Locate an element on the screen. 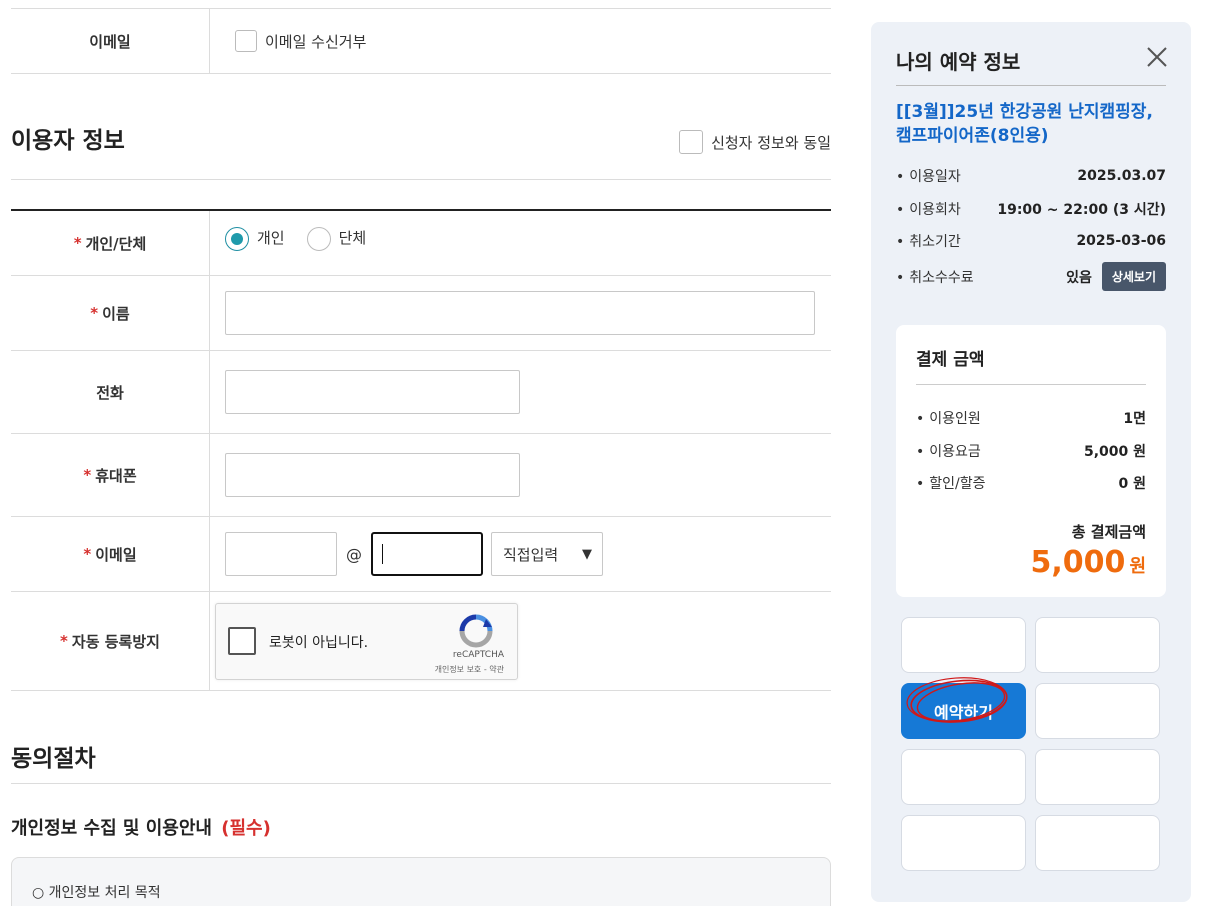 The height and width of the screenshot is (906, 1214). email-top-label: 이메일 is located at coordinates (110, 41).